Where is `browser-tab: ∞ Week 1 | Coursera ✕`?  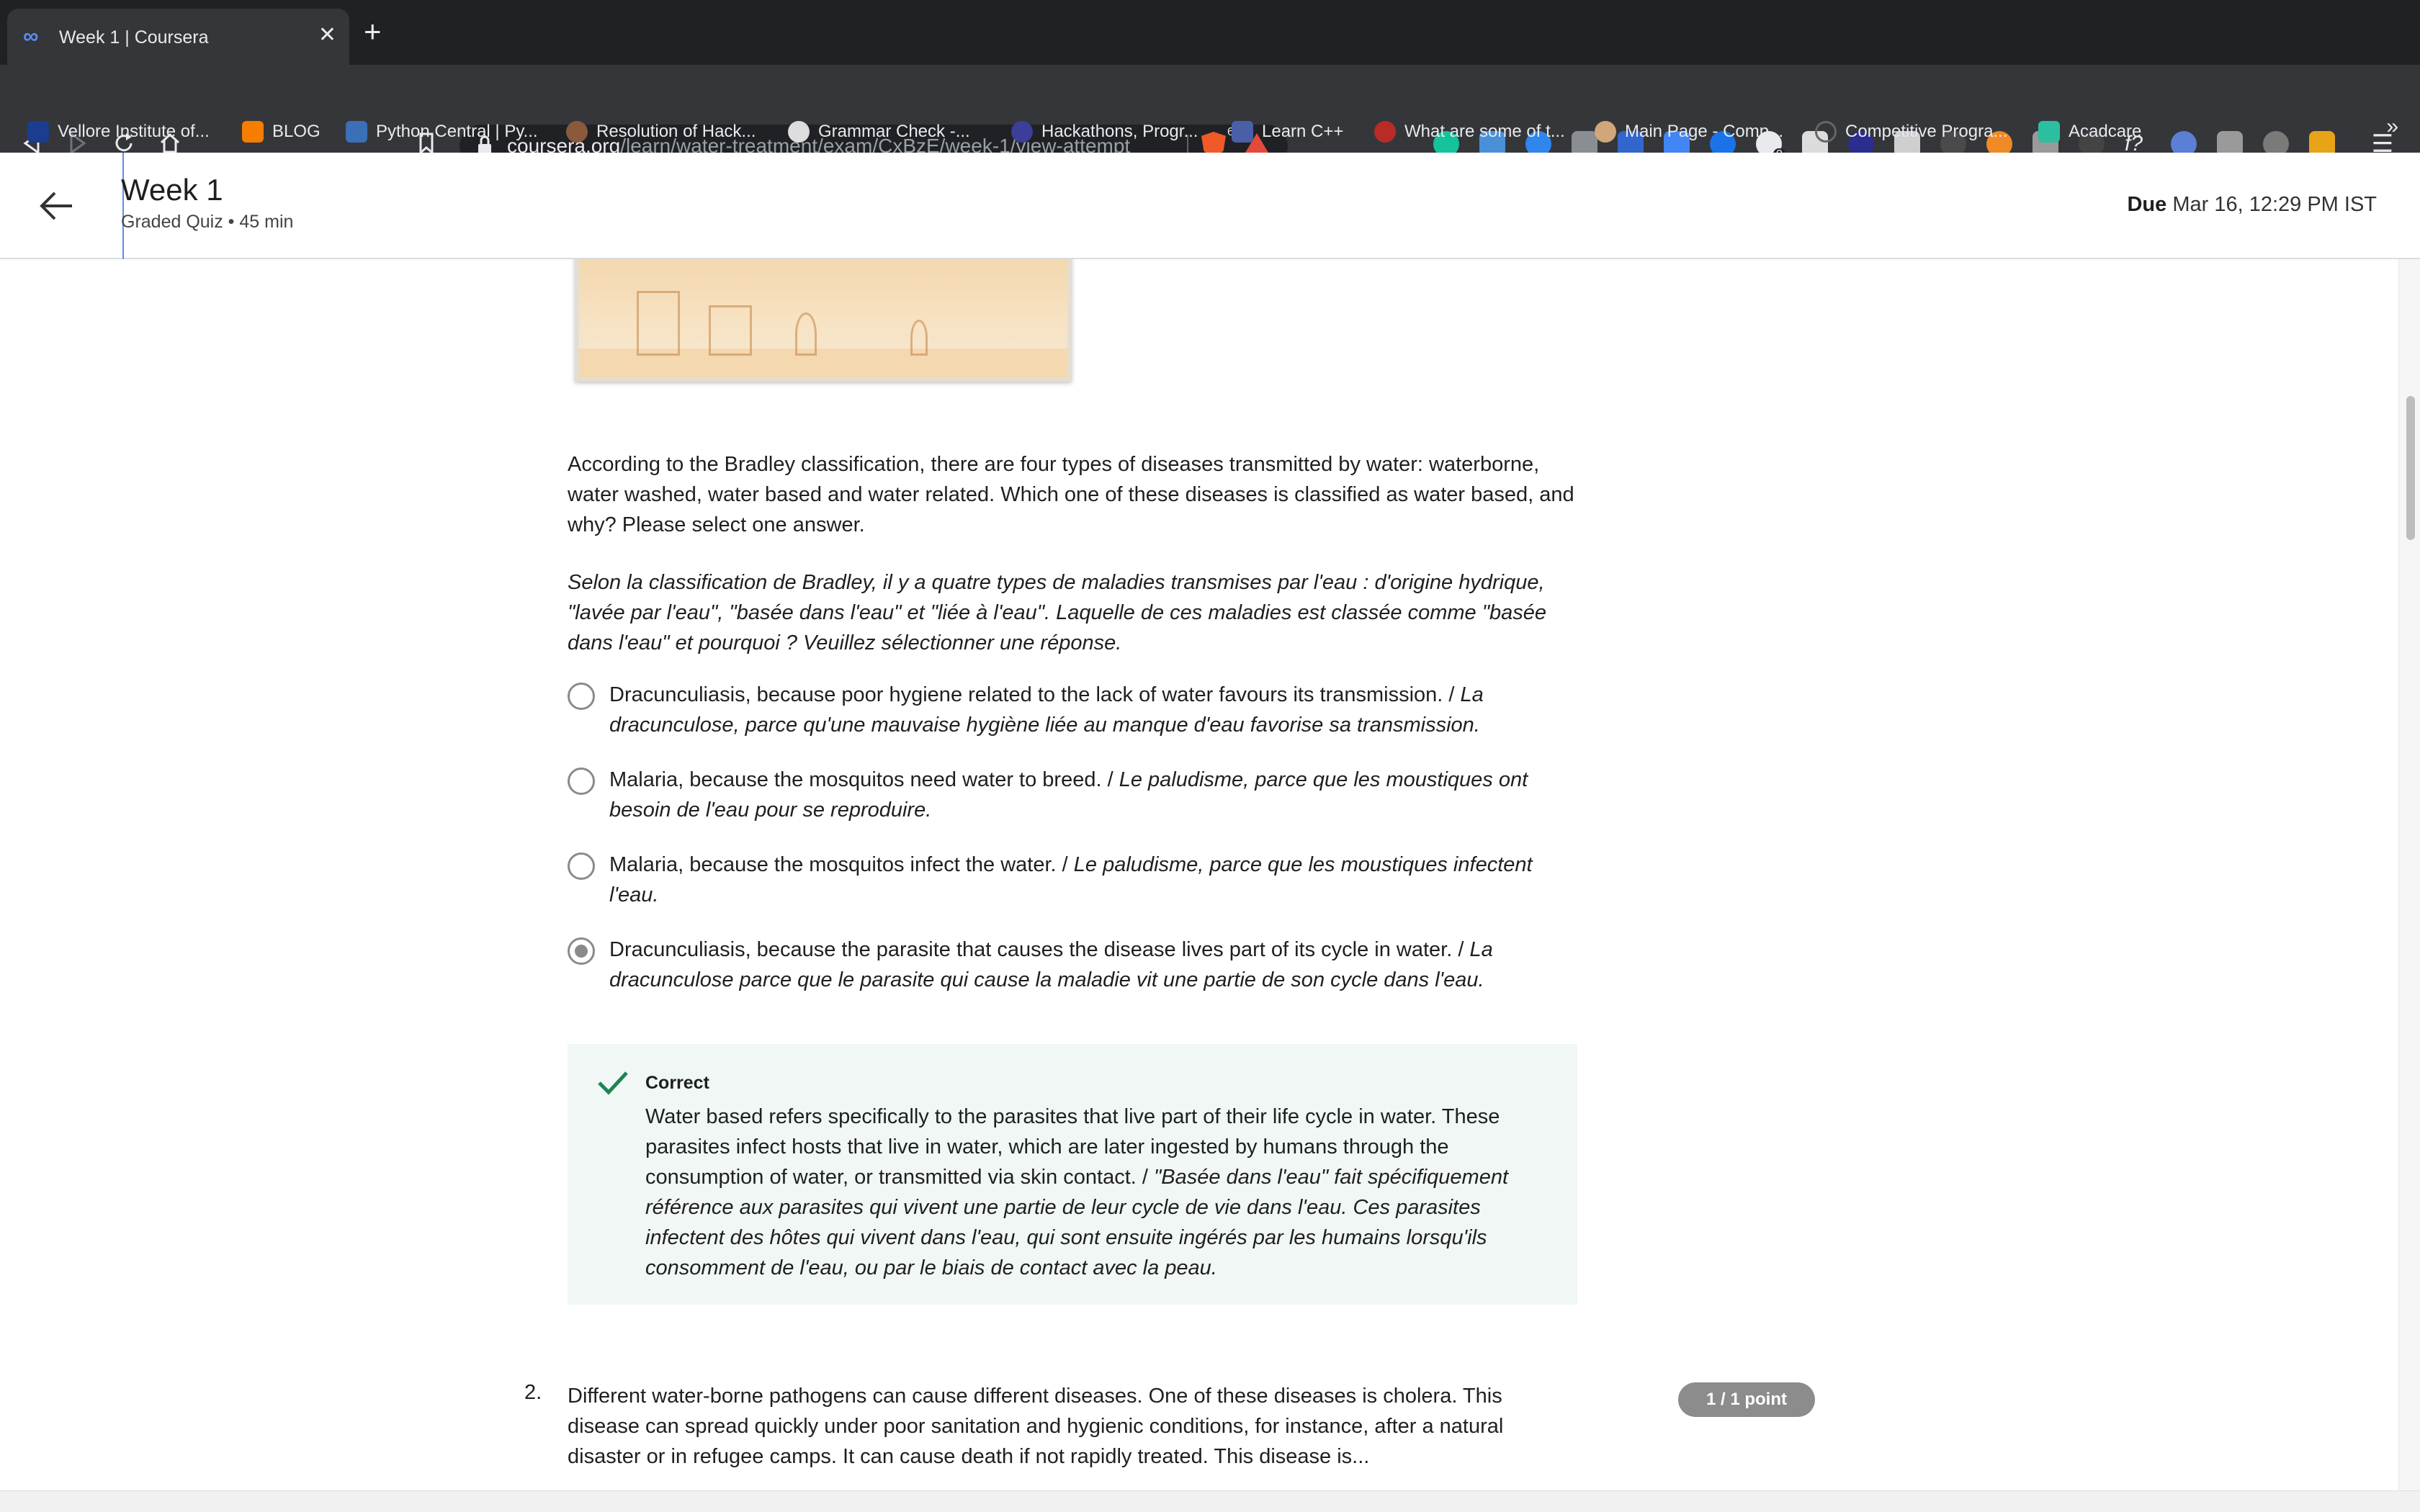 browser-tab: ∞ Week 1 | Coursera ✕ is located at coordinates (178, 37).